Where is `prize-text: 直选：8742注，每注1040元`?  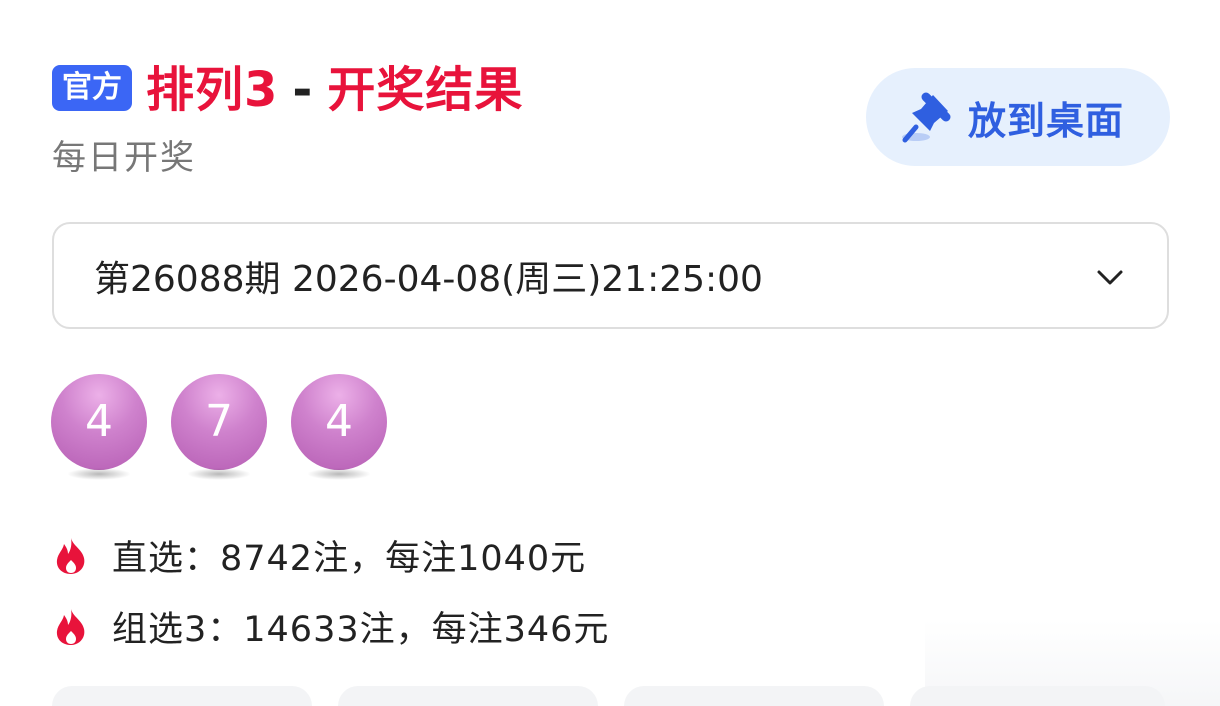 prize-text: 直选：8742注，每注1040元 is located at coordinates (349, 559).